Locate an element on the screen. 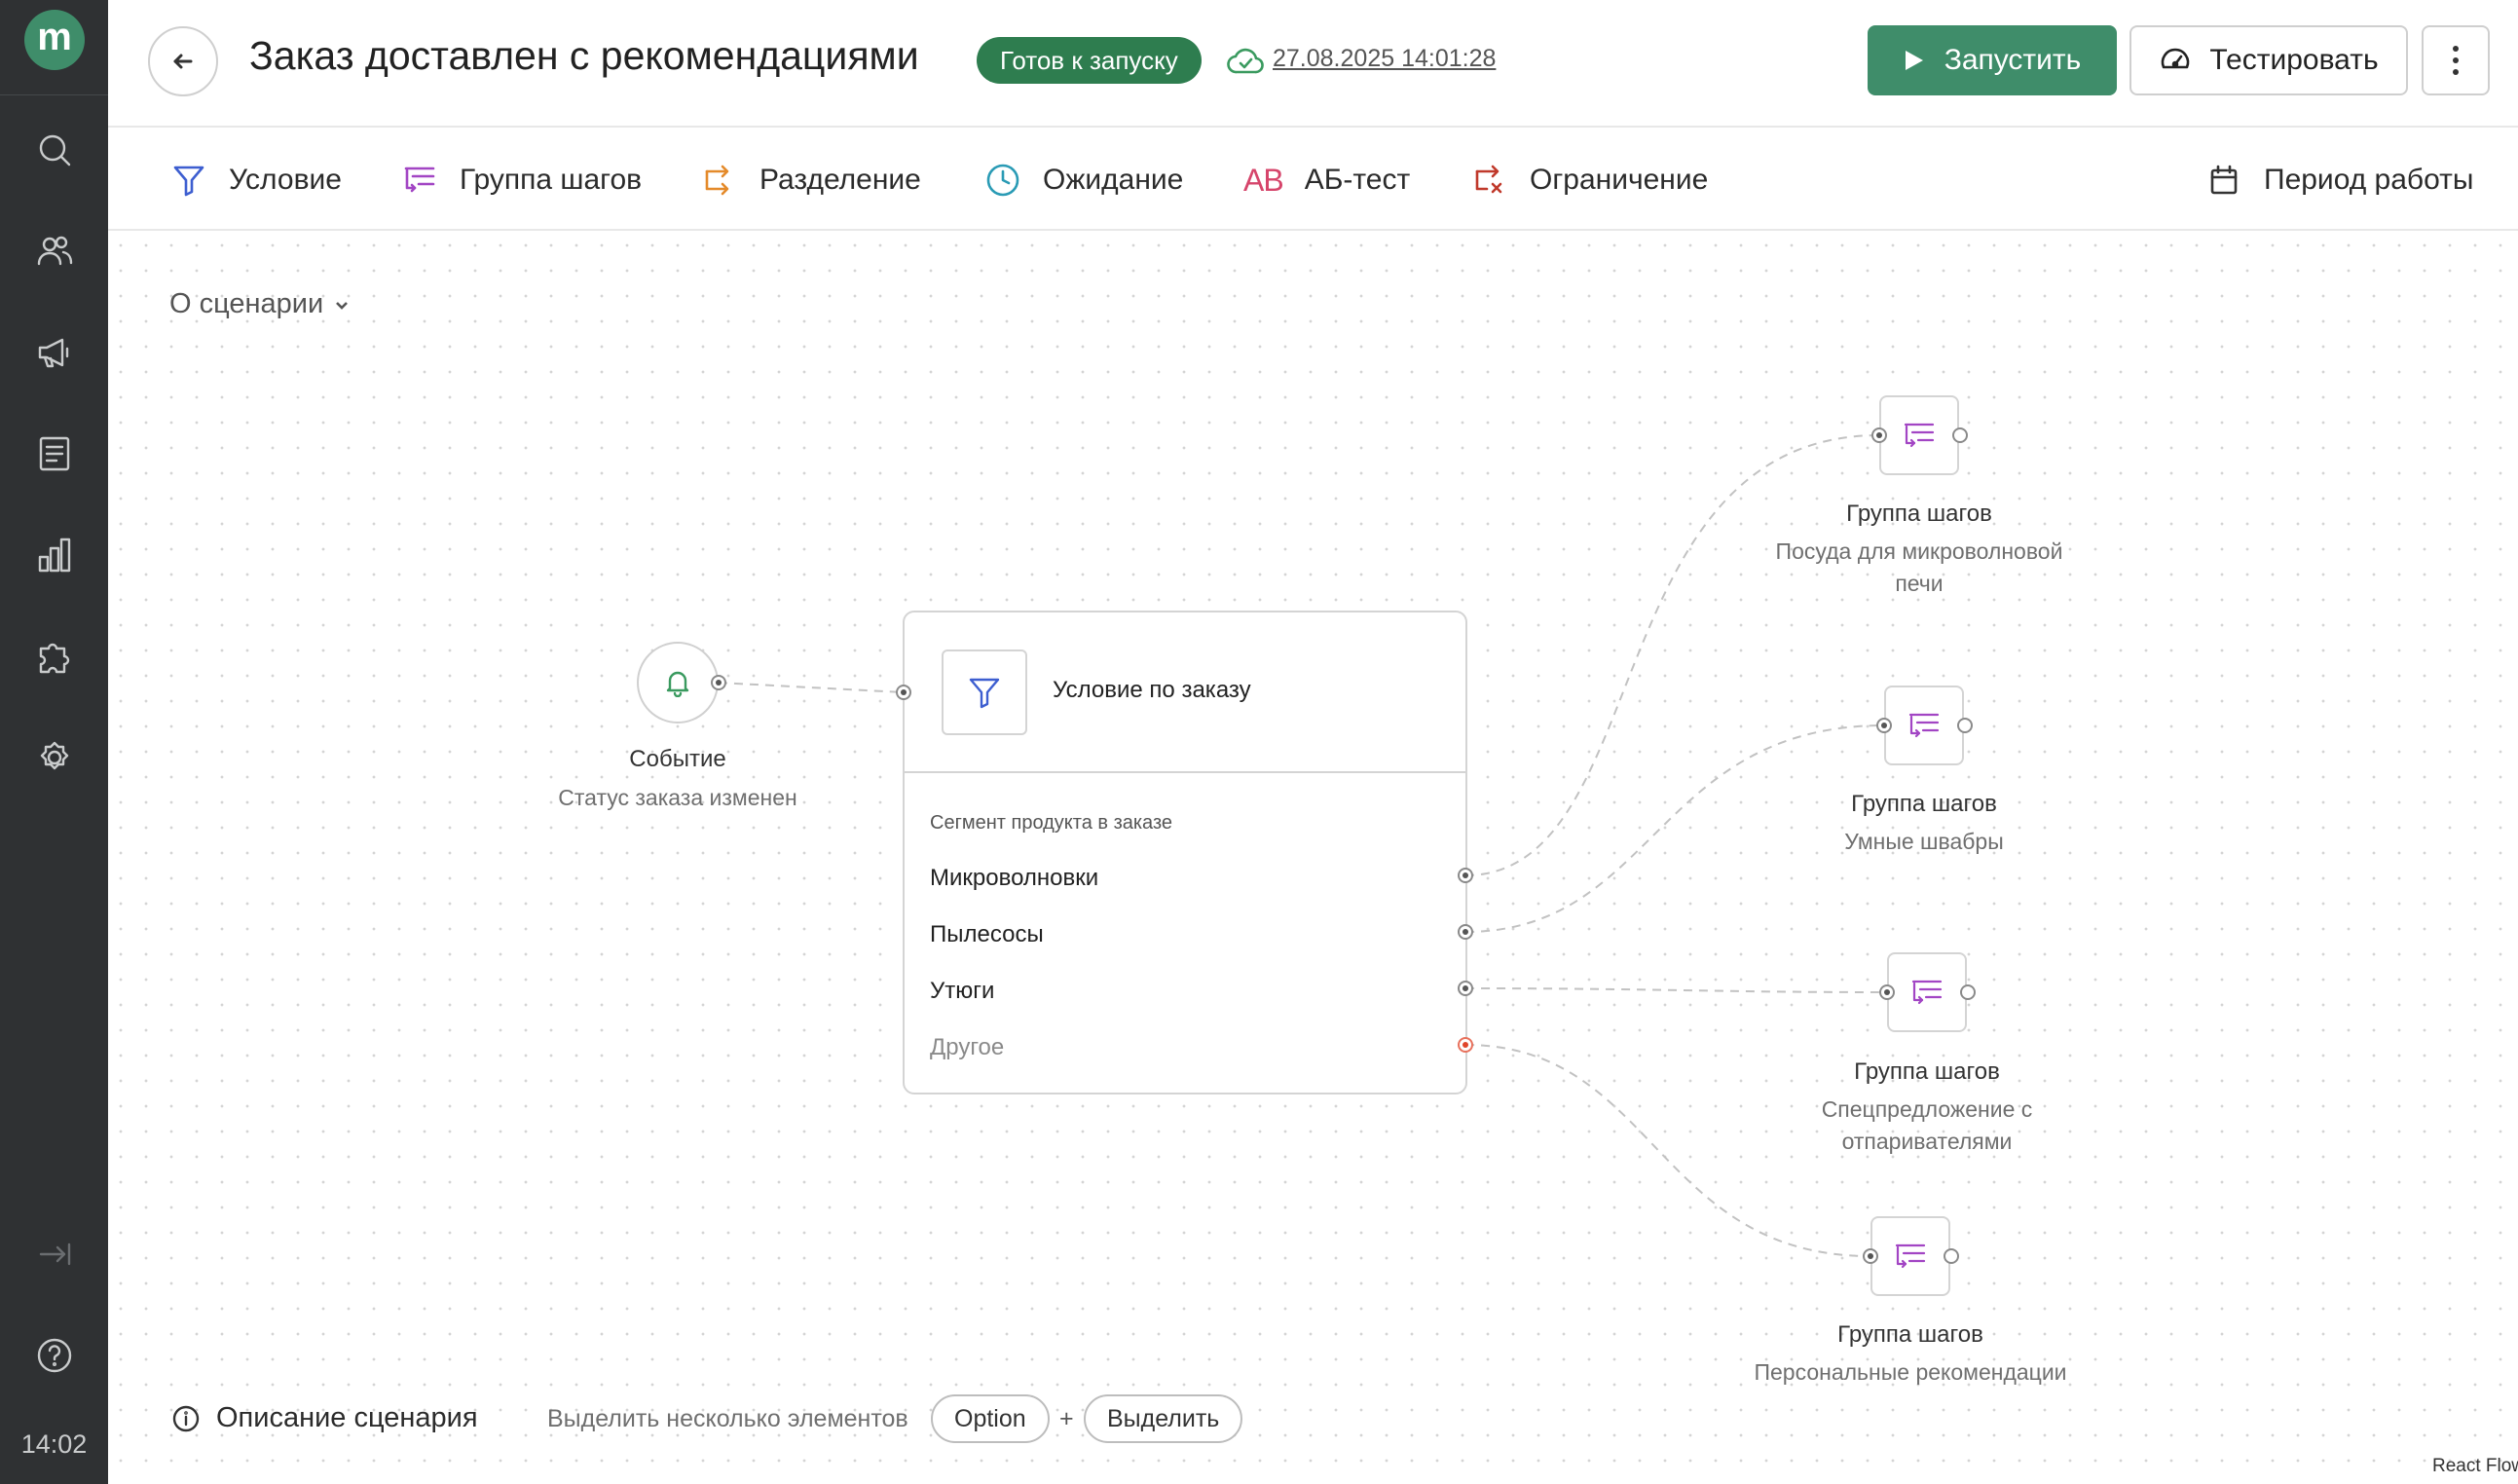 Image resolution: width=2518 pixels, height=1484 pixels. condition-node-header: Условие по заказу is located at coordinates (1185, 692).